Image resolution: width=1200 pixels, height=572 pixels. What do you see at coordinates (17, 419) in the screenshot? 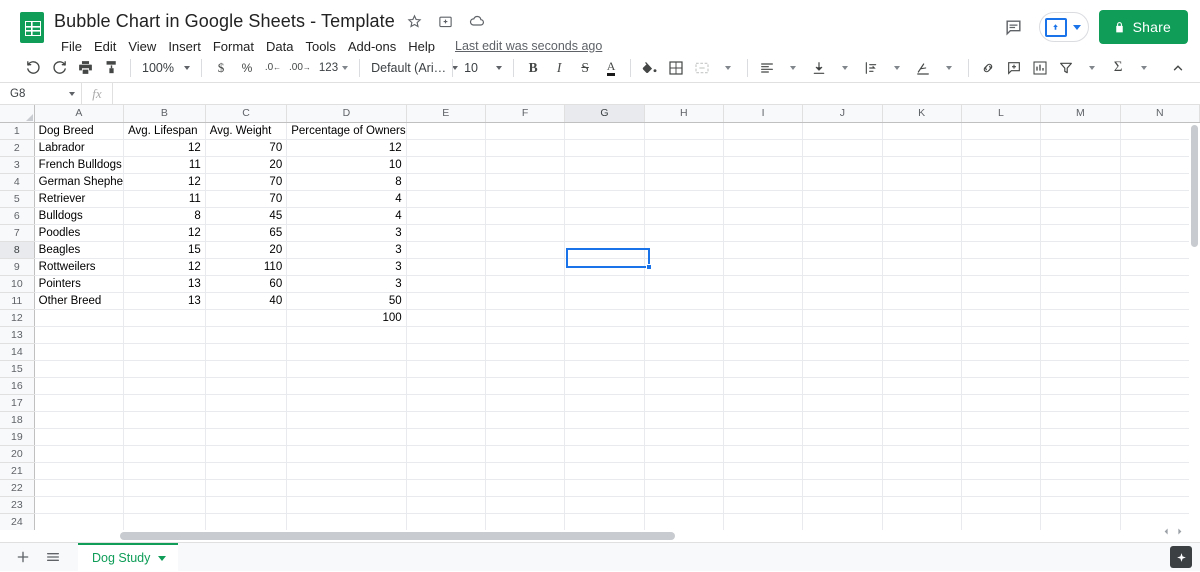
I see `row-header-18: 18` at bounding box center [17, 419].